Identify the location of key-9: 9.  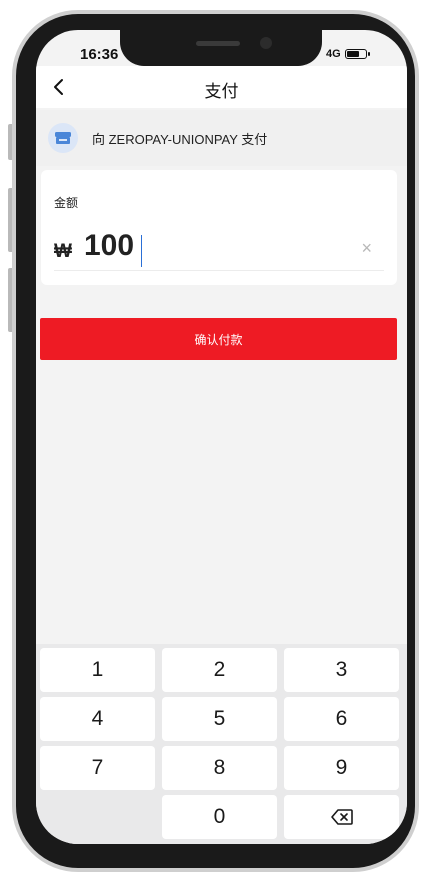
(341, 768).